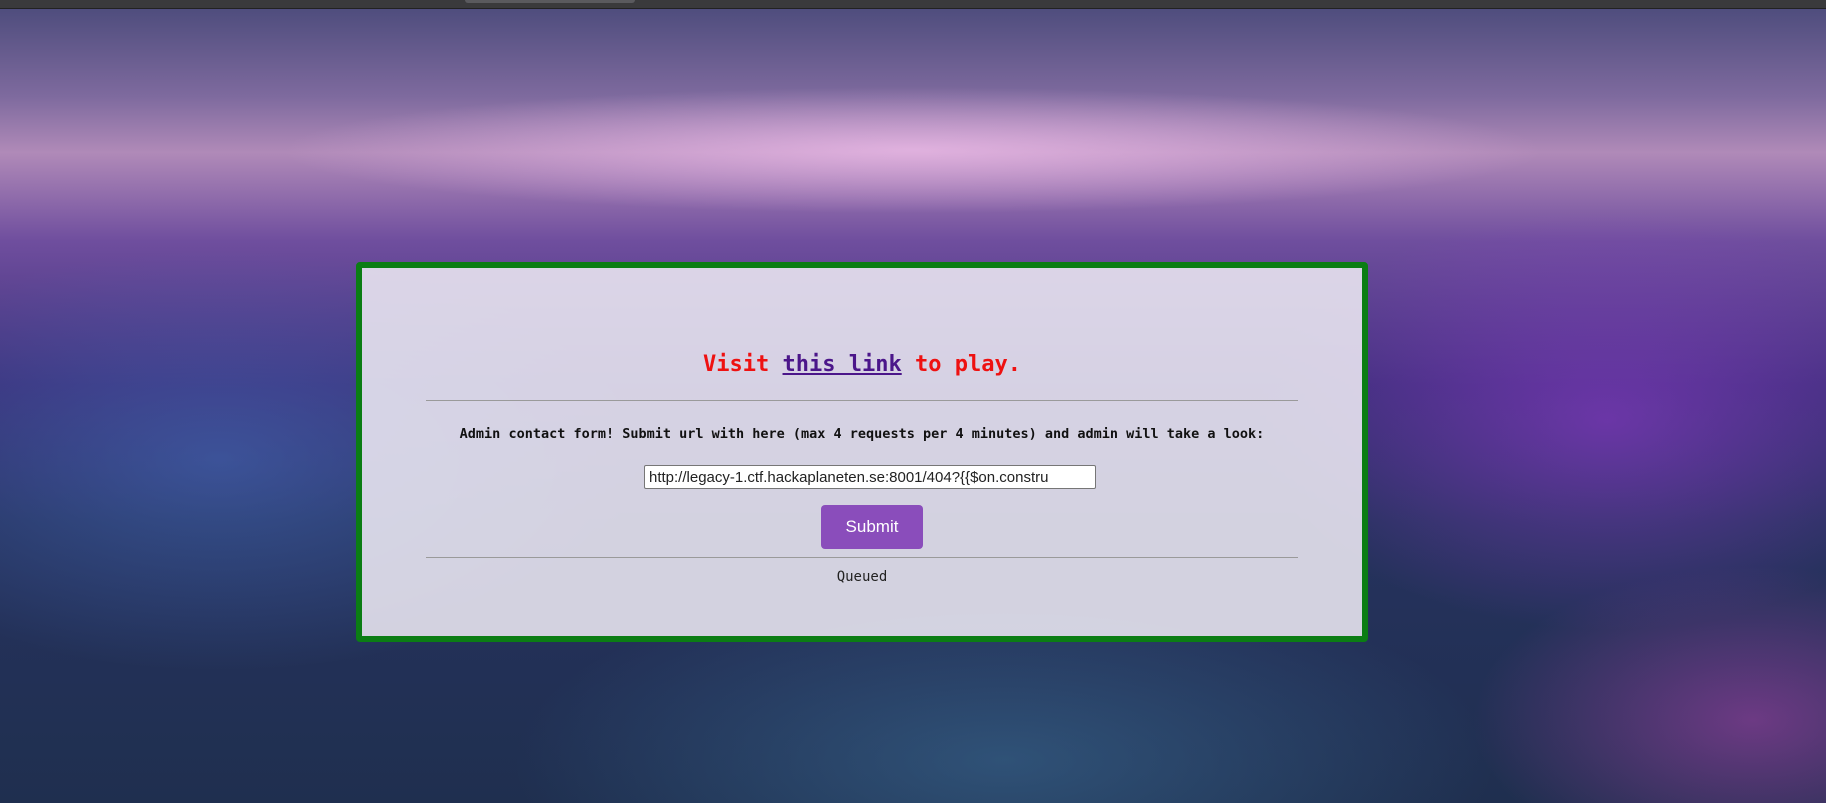 The image size is (1826, 803). I want to click on play-link: this link, so click(842, 364).